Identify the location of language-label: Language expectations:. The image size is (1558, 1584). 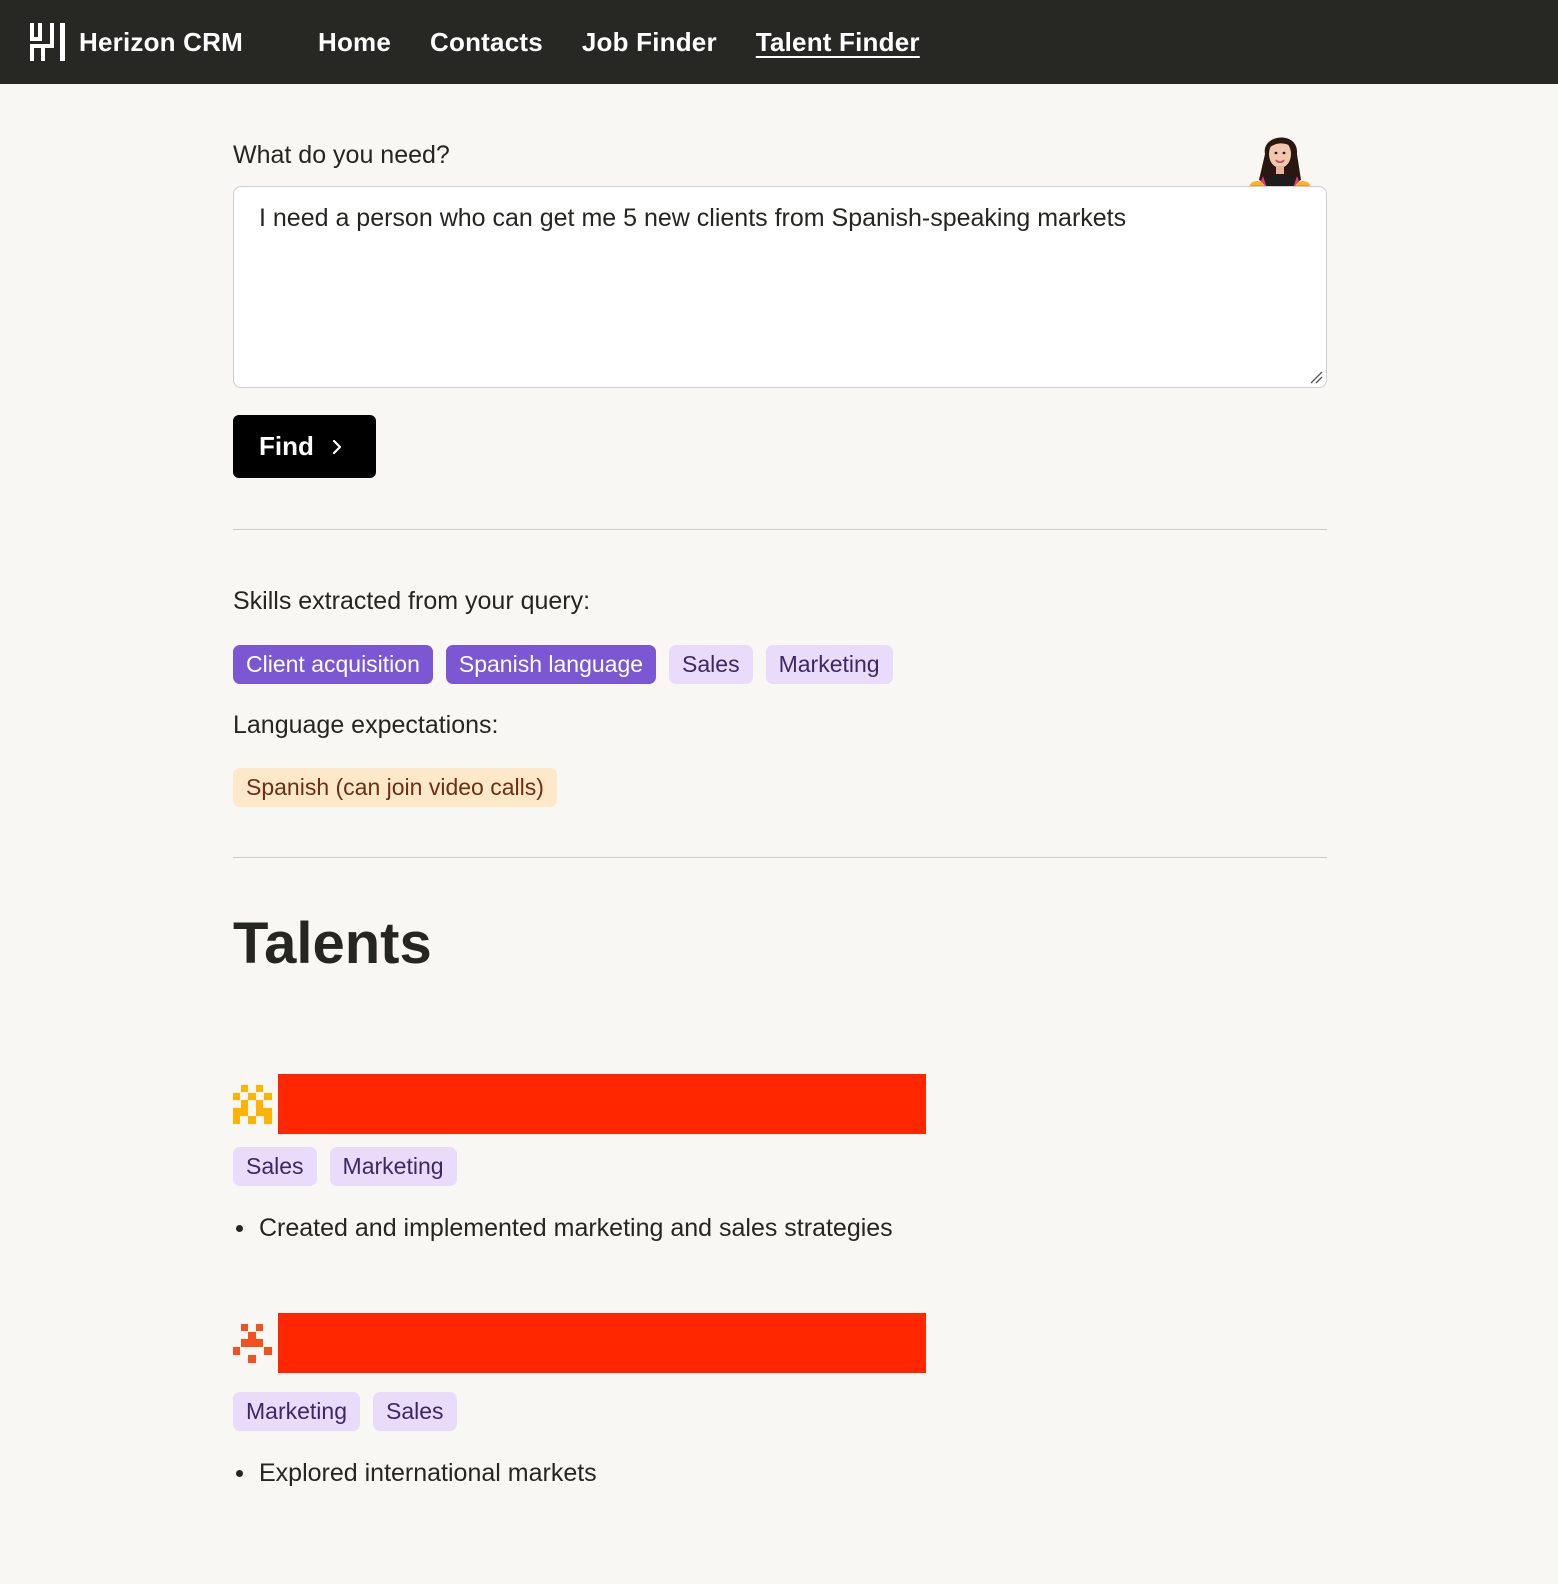
(366, 725).